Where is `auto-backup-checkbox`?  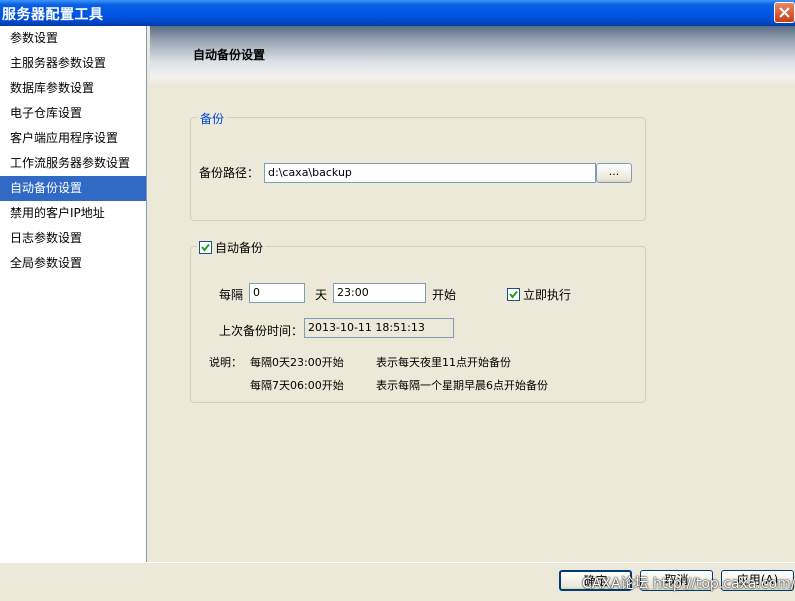
auto-backup-checkbox is located at coordinates (205, 247).